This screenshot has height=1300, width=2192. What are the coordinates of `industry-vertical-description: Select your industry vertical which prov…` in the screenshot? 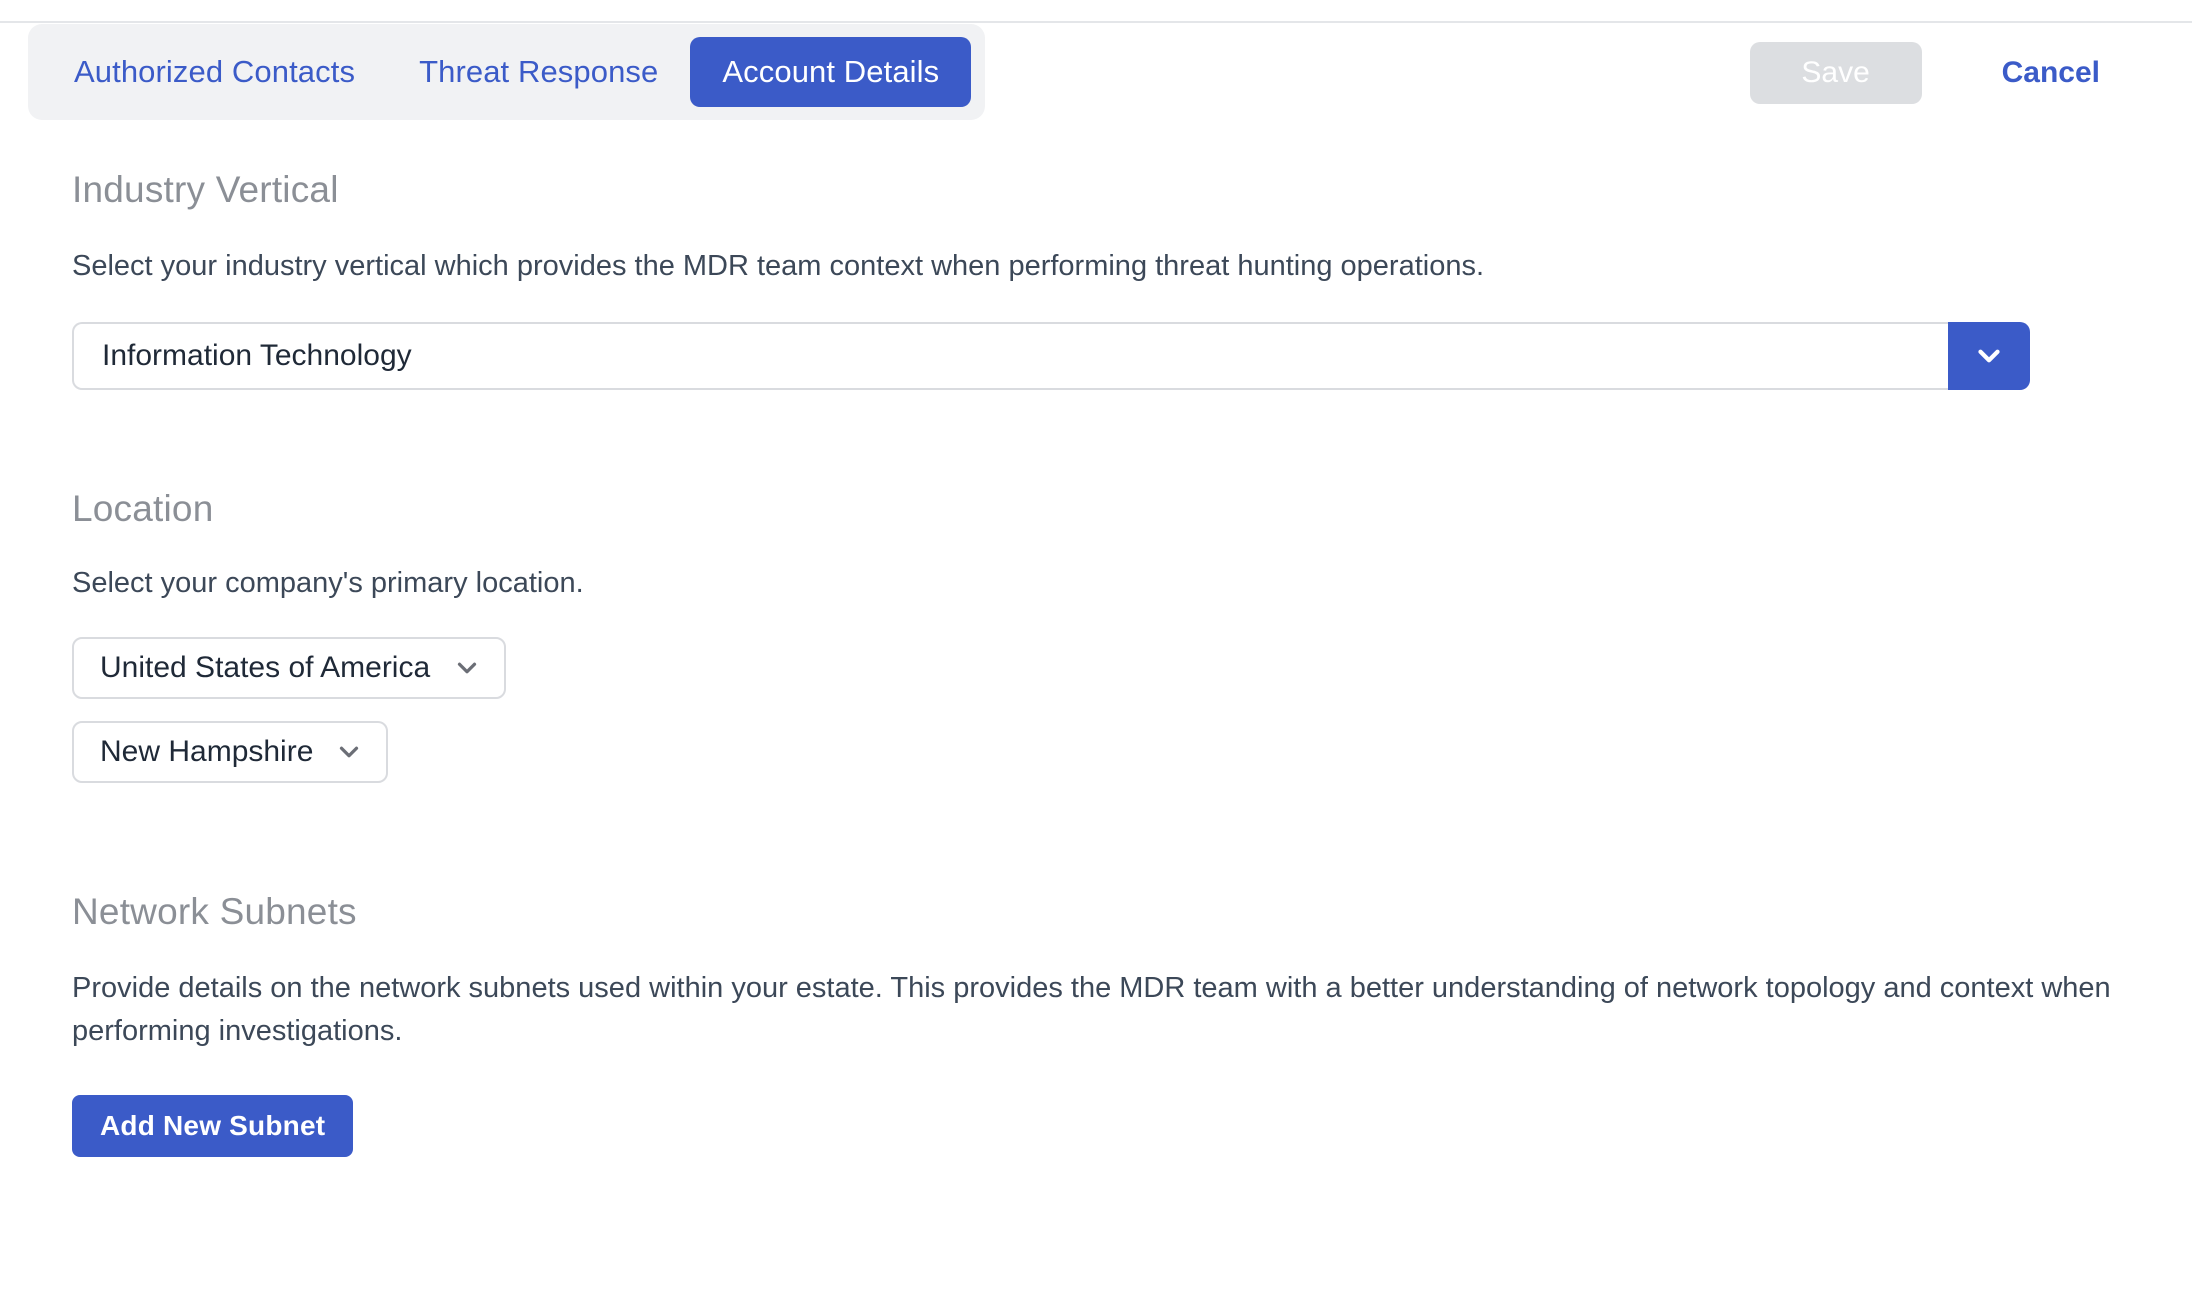 It's located at (778, 266).